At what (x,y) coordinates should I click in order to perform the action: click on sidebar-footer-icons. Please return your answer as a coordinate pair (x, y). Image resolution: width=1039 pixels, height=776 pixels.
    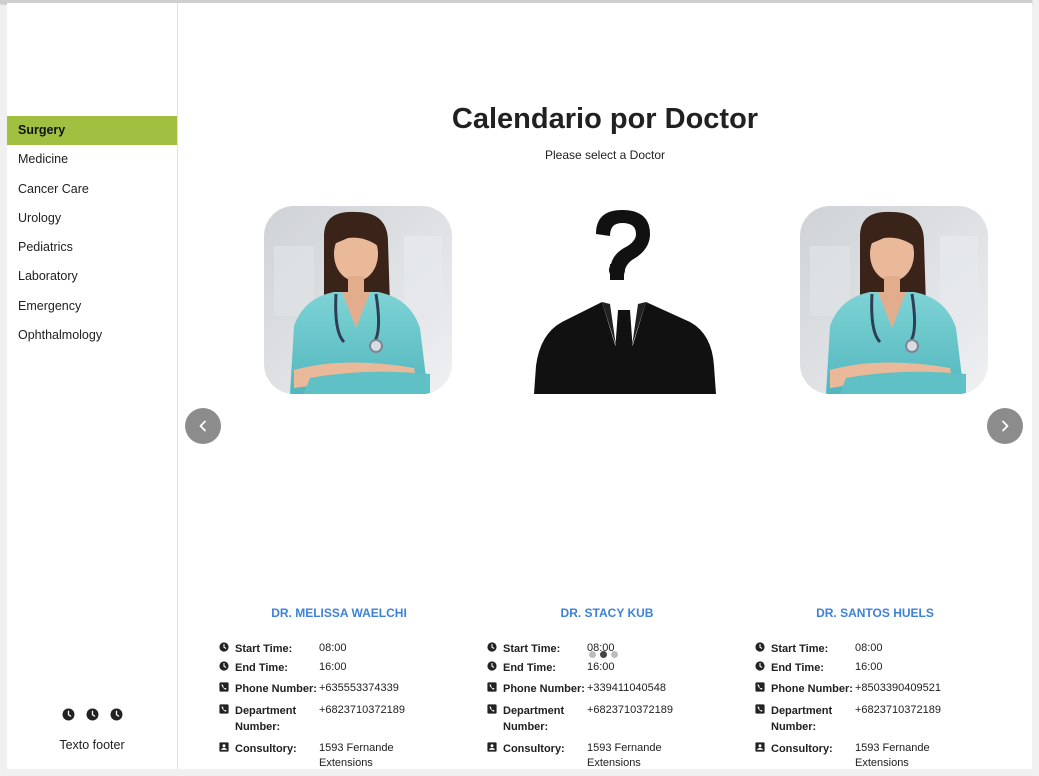
    Looking at the image, I should click on (92, 714).